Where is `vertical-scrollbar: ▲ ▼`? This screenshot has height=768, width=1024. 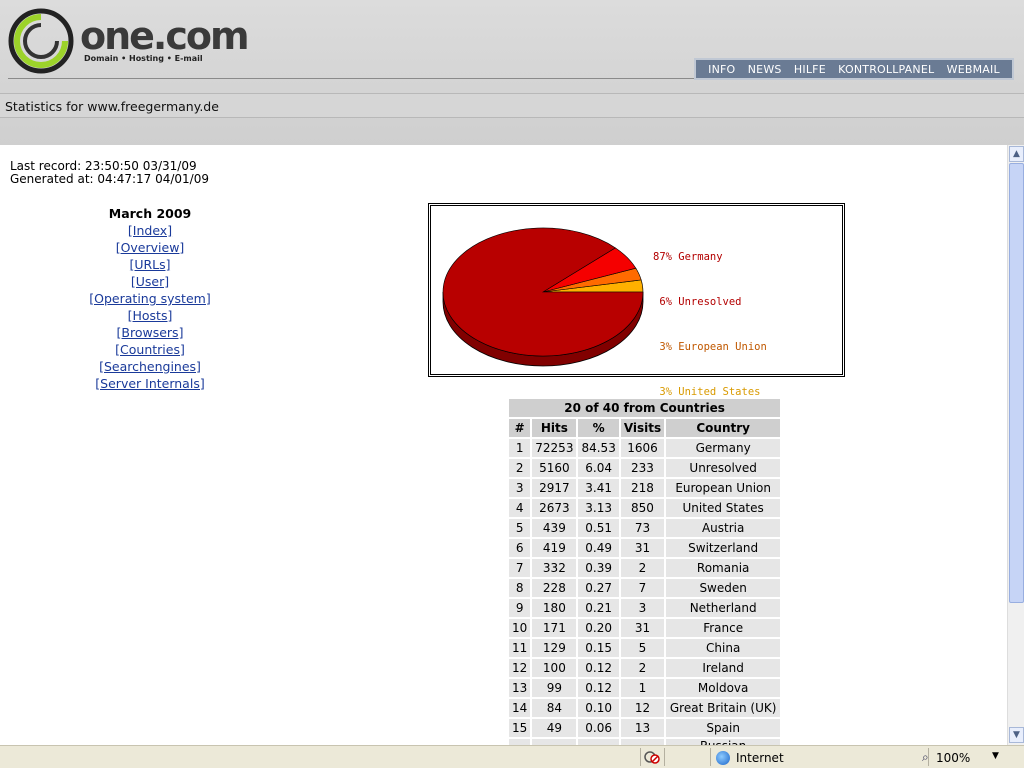 vertical-scrollbar: ▲ ▼ is located at coordinates (1015, 445).